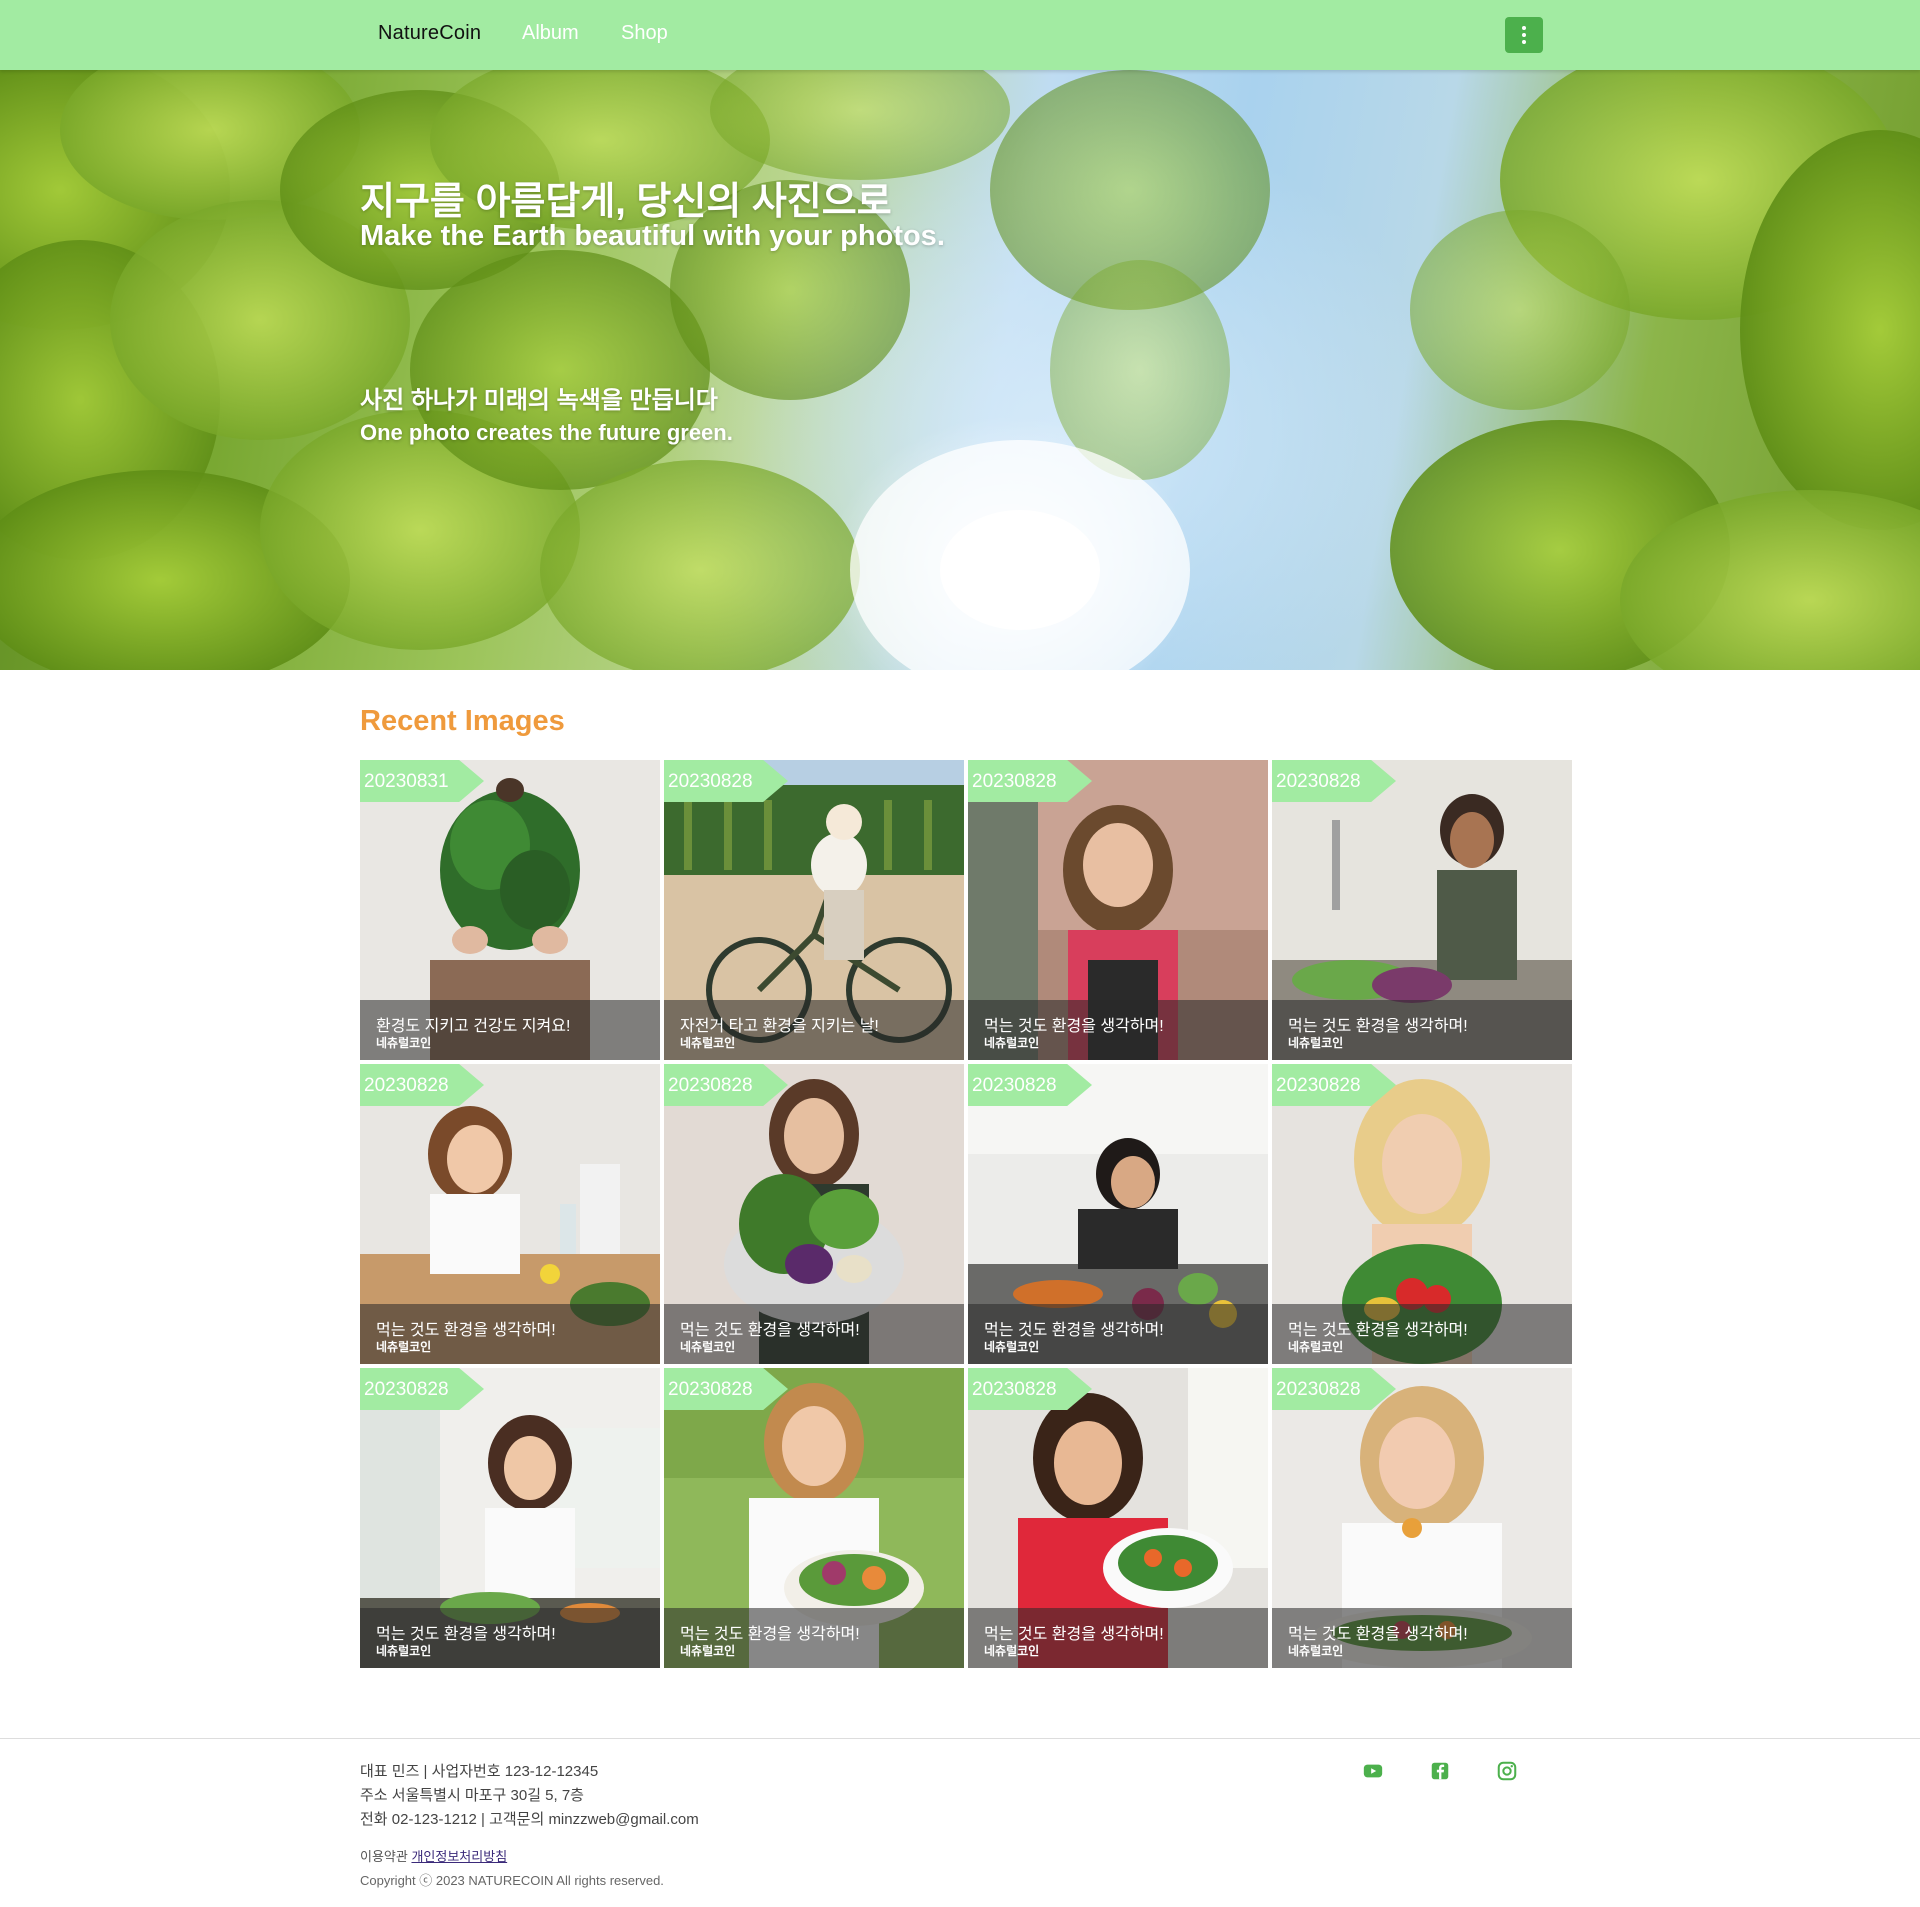 This screenshot has height=1907, width=1920. Describe the element at coordinates (510, 910) in the screenshot. I see `image-card: 20230831 환경도 지키고 건강도 지켜요! 네츄럴코인` at that location.